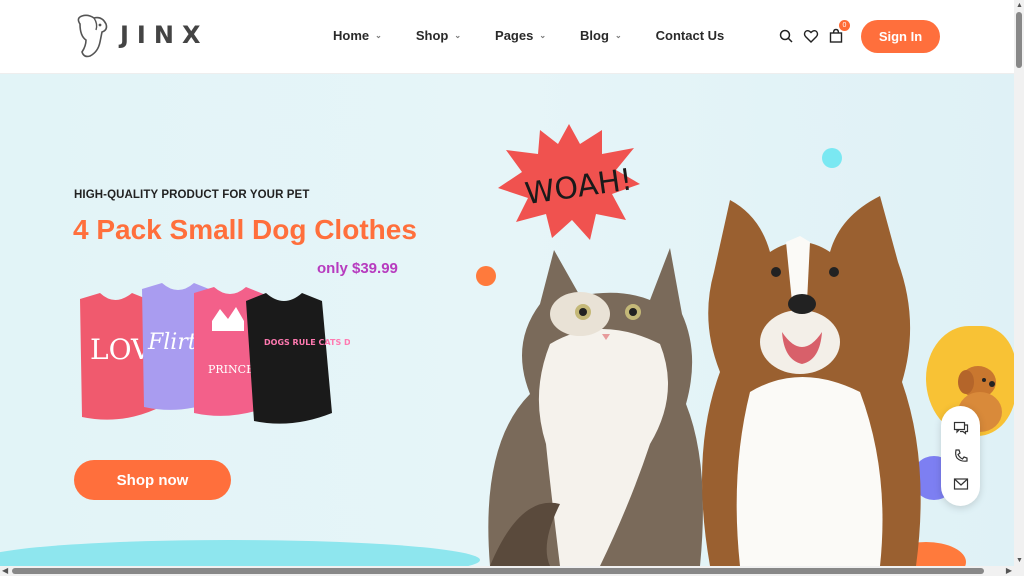 The image size is (1024, 576). Describe the element at coordinates (5, 570) in the screenshot. I see `scroll-left-arrow-icon: ◀` at that location.